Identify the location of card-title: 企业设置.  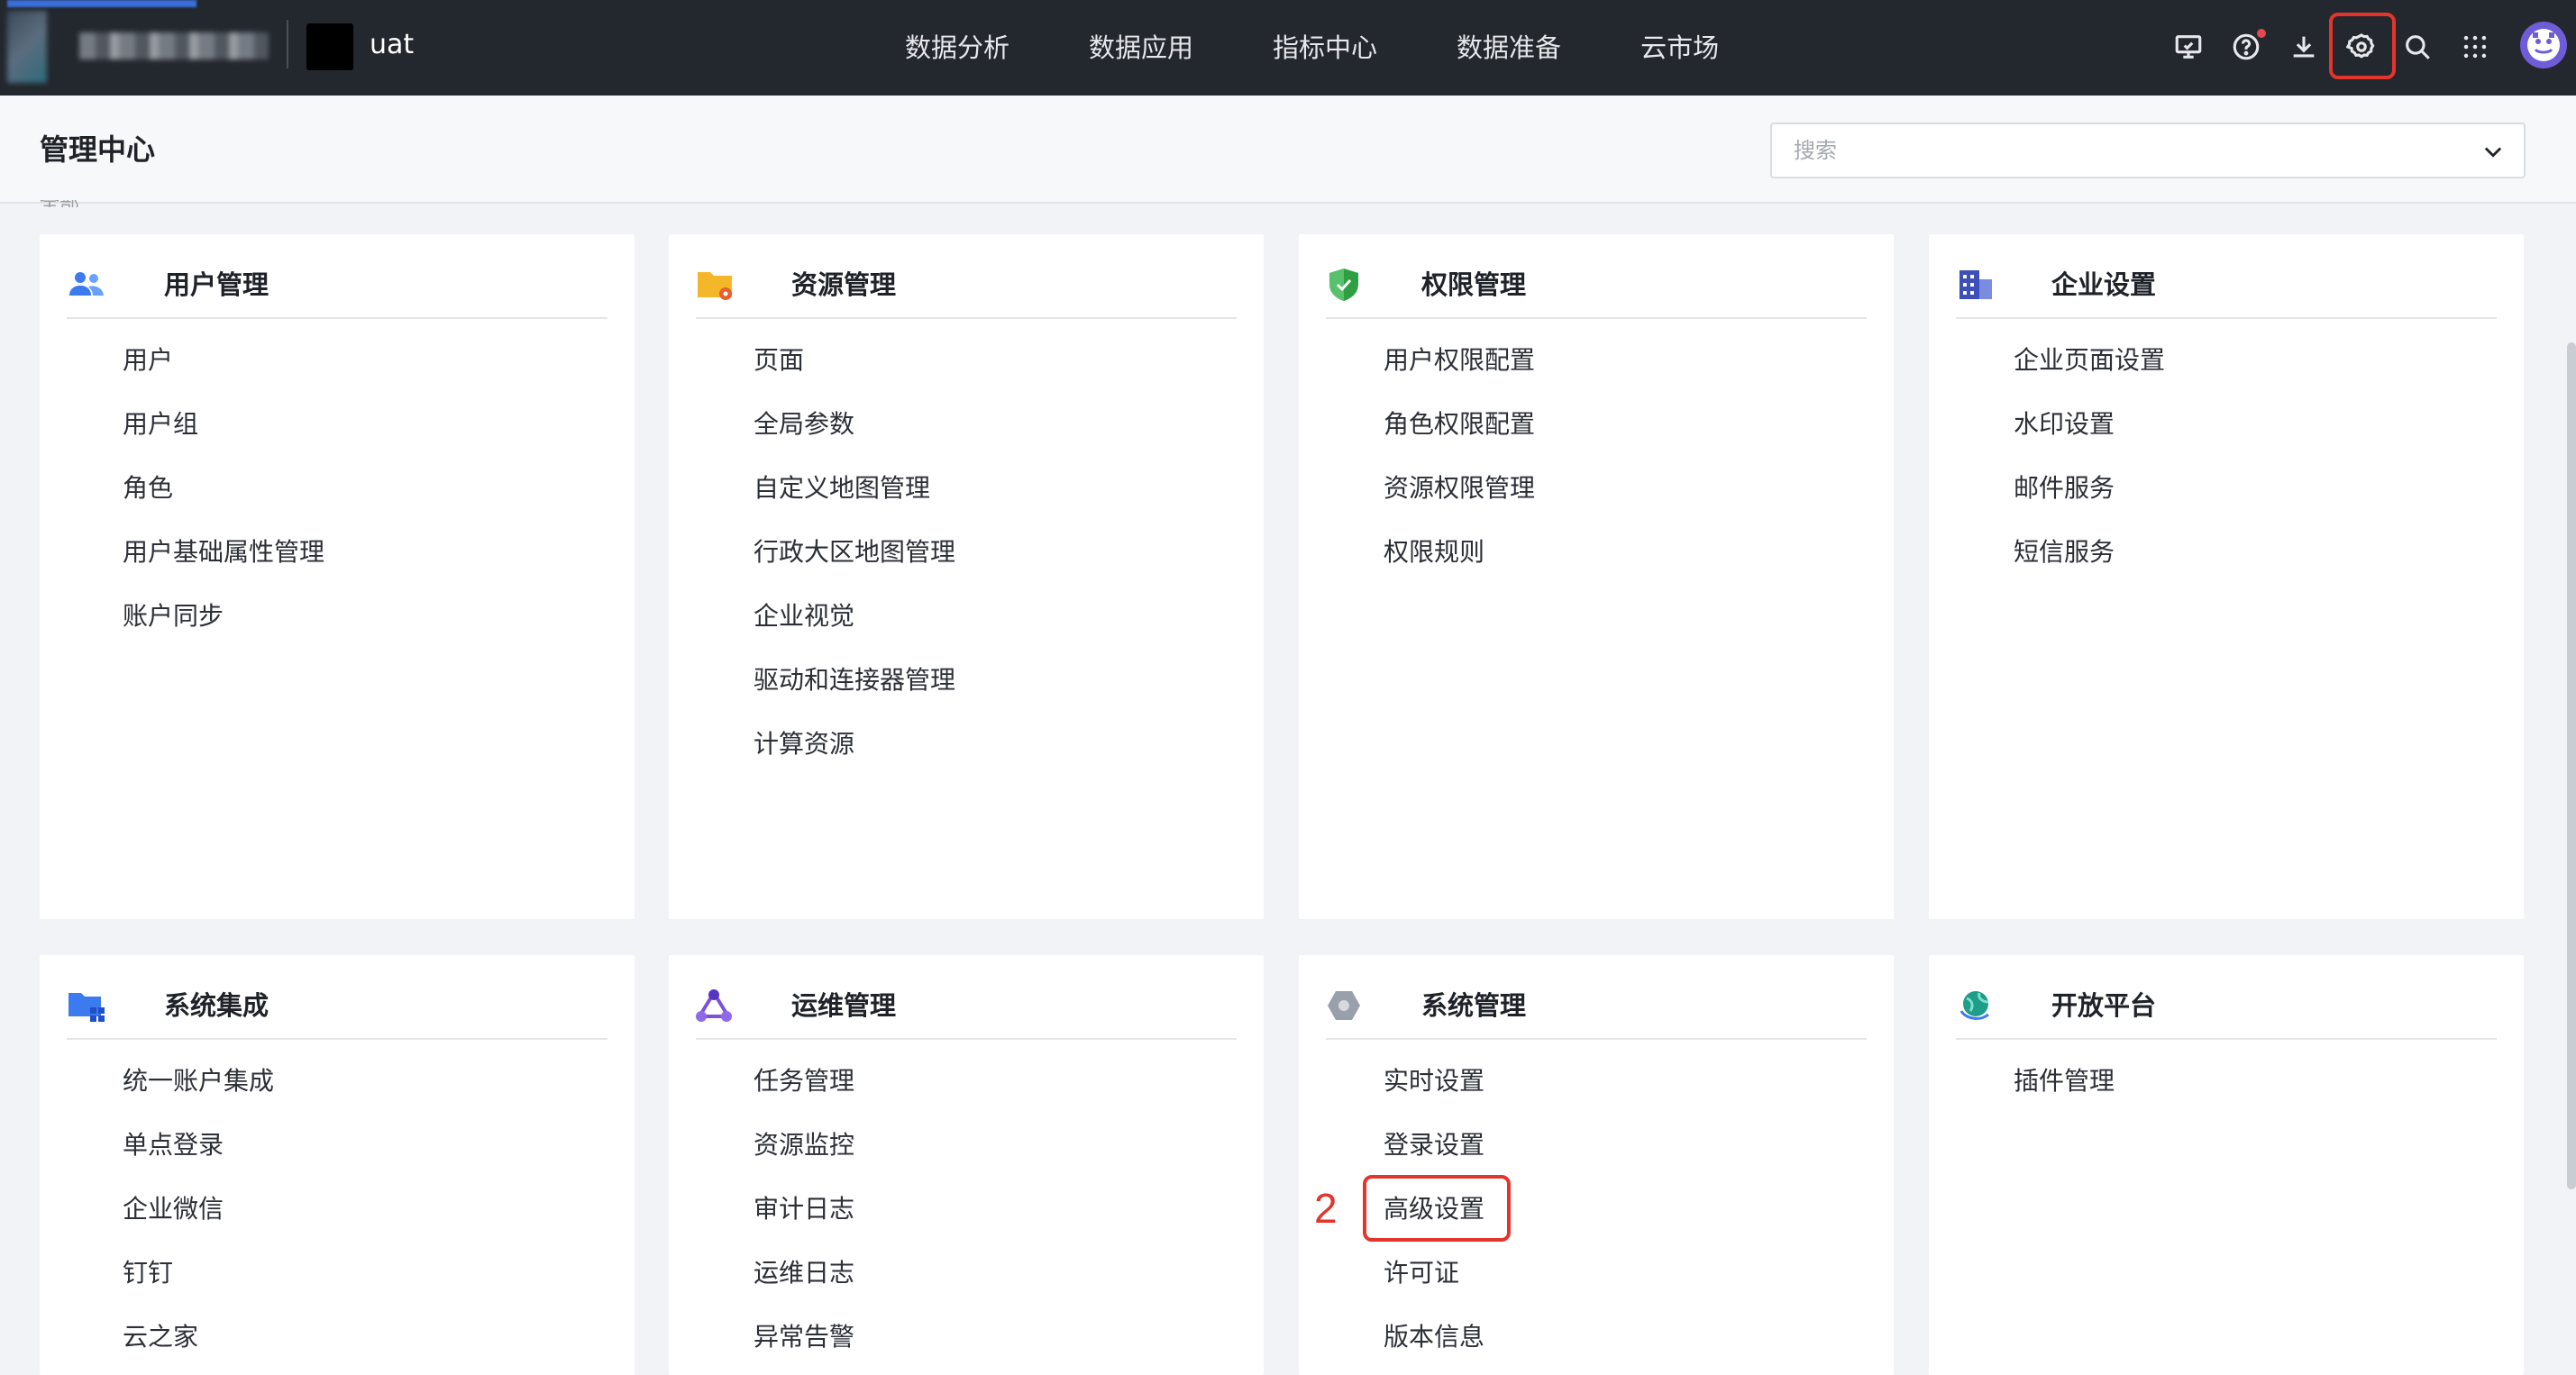
(2104, 284).